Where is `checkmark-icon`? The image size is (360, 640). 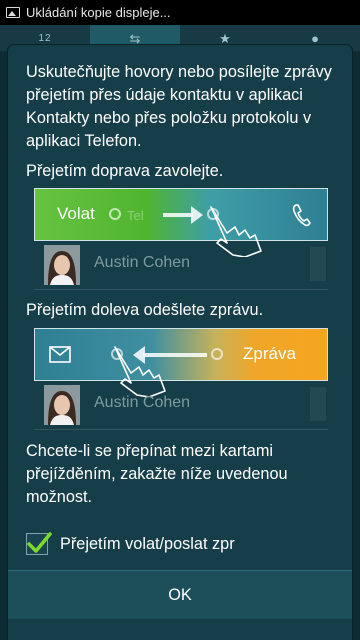
checkmark-icon is located at coordinates (39, 542).